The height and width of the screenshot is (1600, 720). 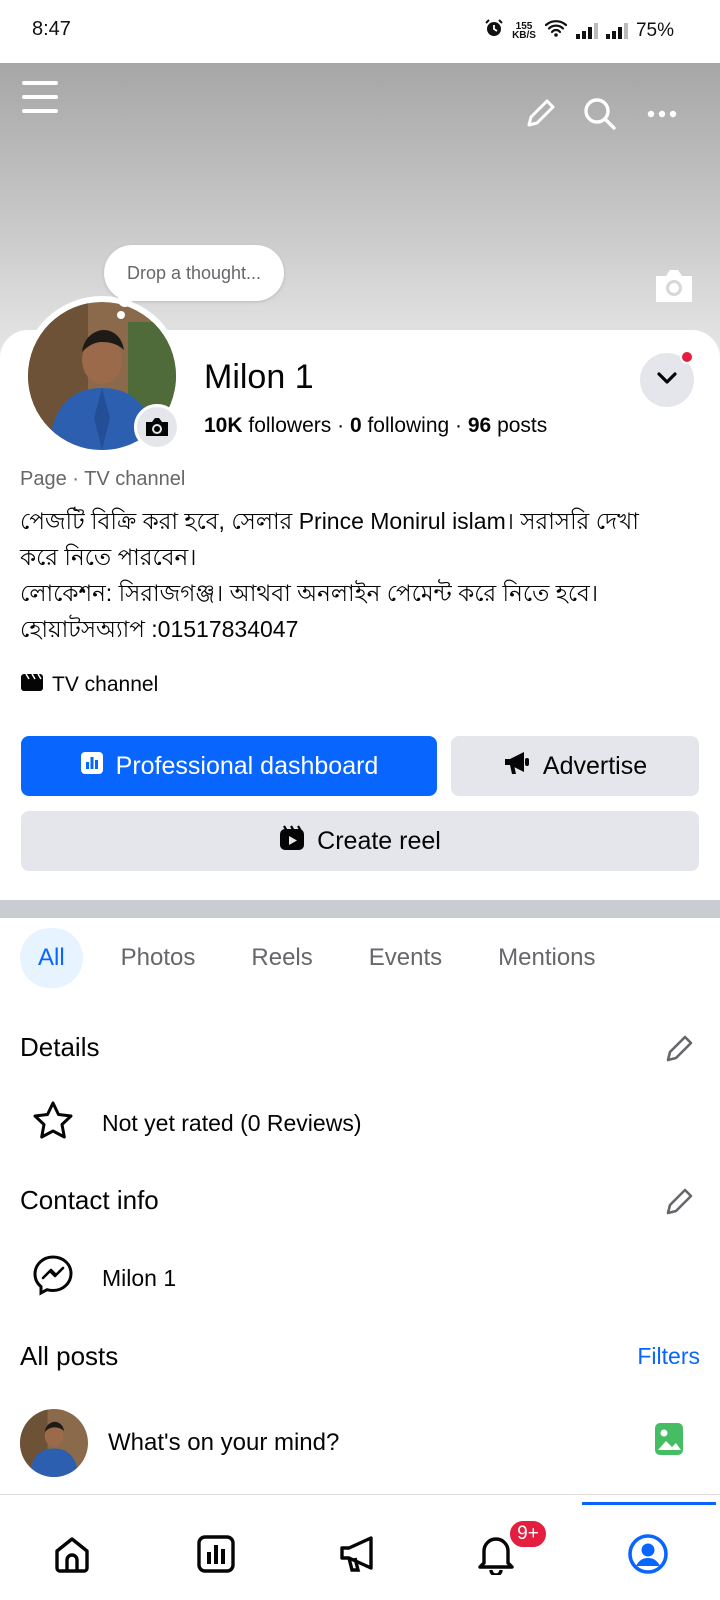 What do you see at coordinates (494, 31) in the screenshot?
I see `alarm-icon` at bounding box center [494, 31].